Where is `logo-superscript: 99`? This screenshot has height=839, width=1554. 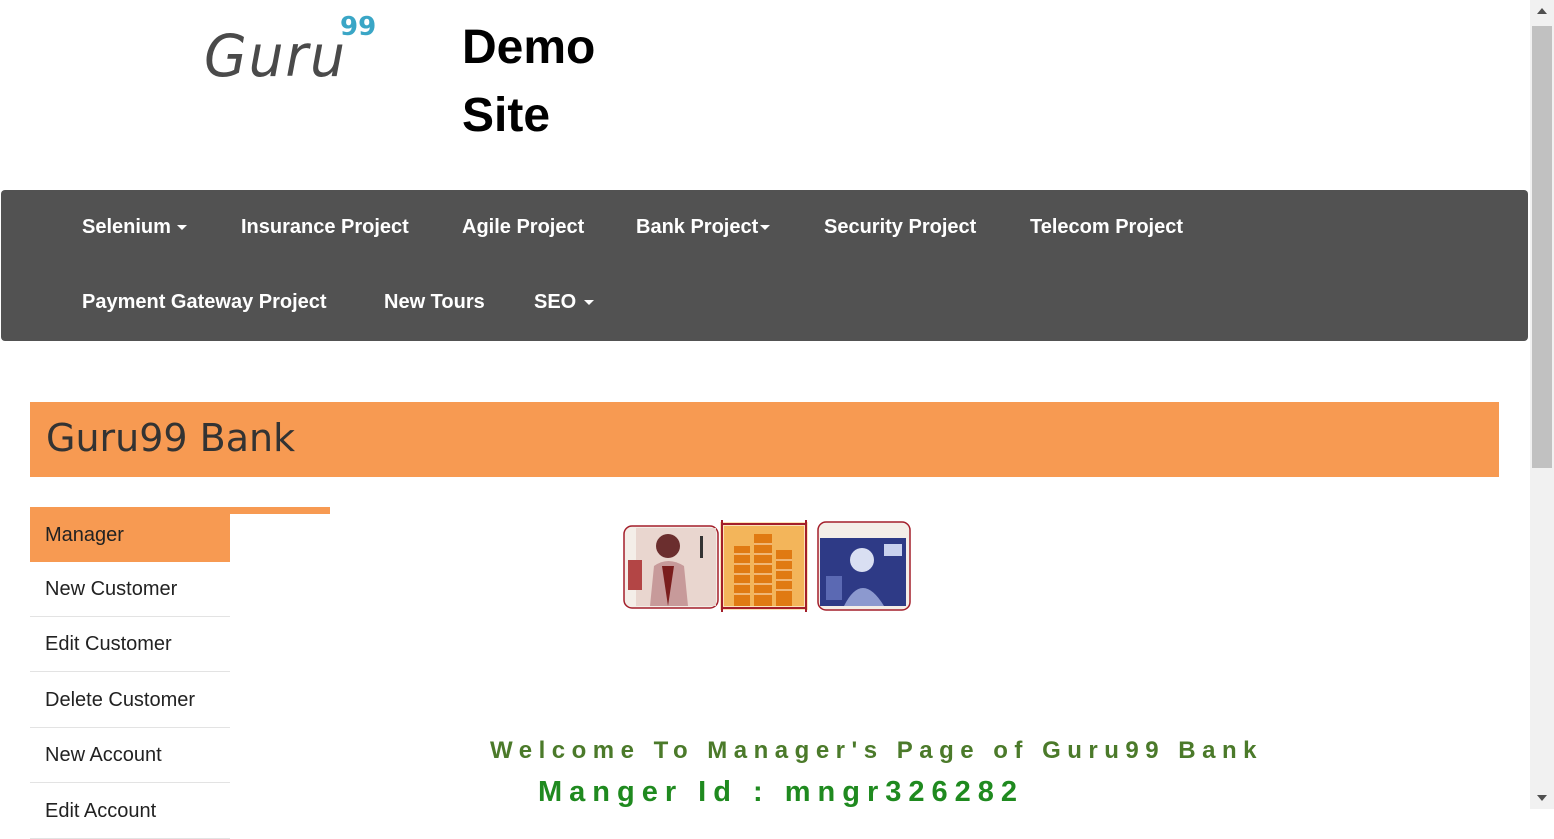 logo-superscript: 99 is located at coordinates (358, 27).